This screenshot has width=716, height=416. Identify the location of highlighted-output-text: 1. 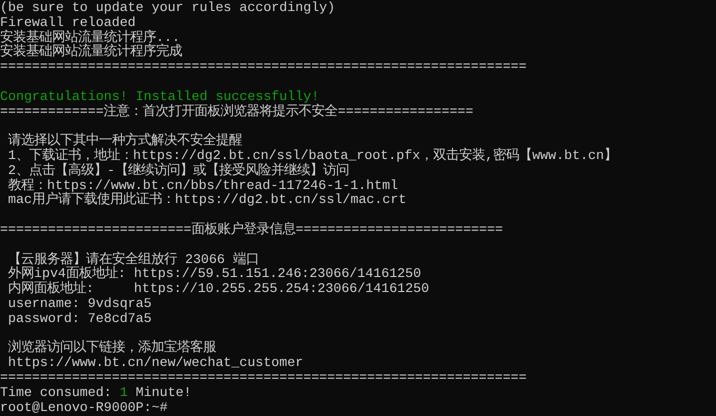
(124, 392).